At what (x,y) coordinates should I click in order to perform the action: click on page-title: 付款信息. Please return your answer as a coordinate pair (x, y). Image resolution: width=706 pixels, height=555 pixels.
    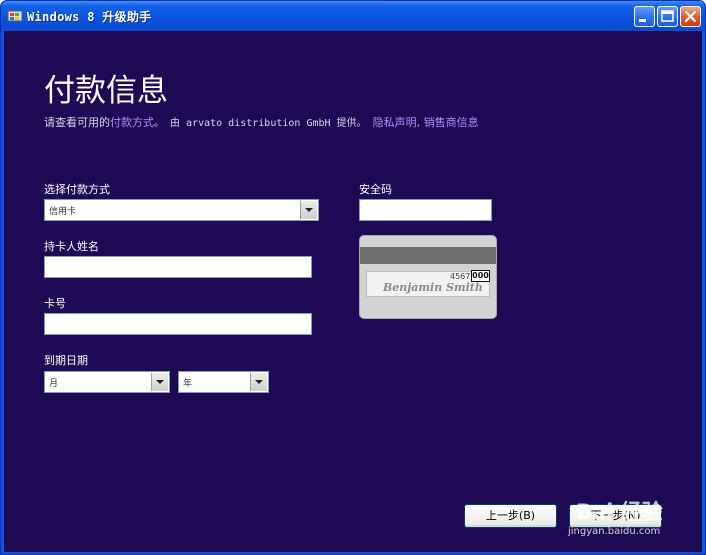
    Looking at the image, I should click on (106, 91).